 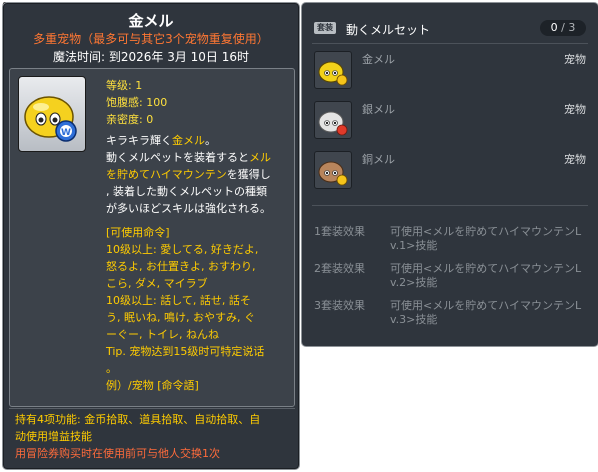 What do you see at coordinates (210, 140) in the screenshot?
I see `desc-text: 。` at bounding box center [210, 140].